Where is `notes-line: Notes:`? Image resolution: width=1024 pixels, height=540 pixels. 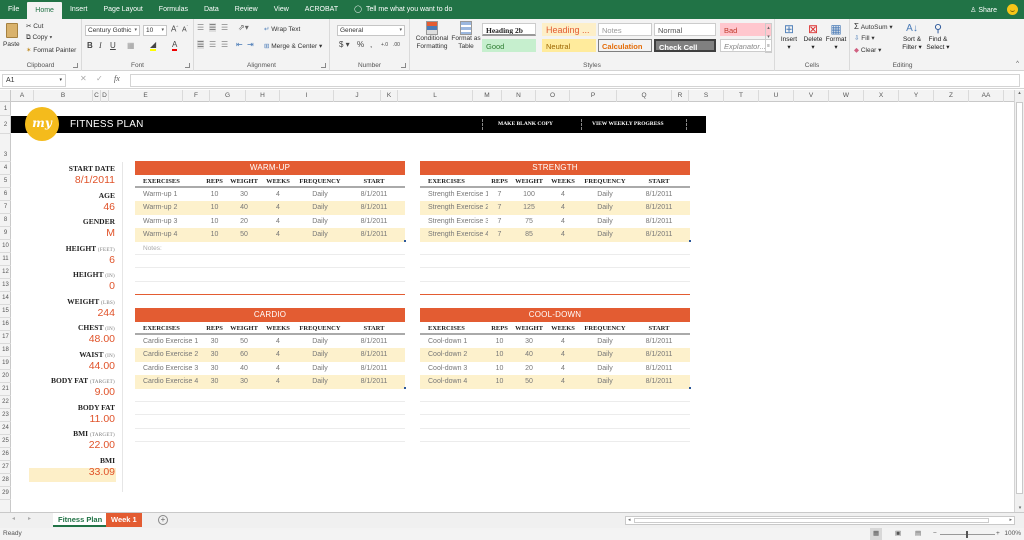 notes-line: Notes: is located at coordinates (270, 248).